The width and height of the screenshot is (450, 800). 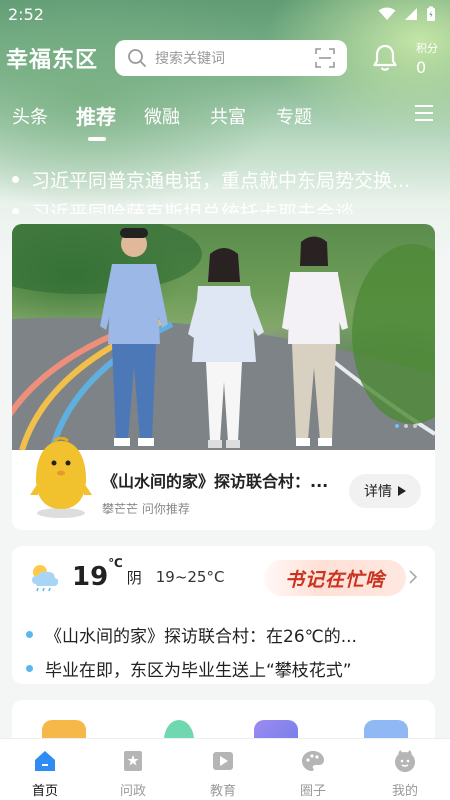 I want to click on bell-icon, so click(x=385, y=58).